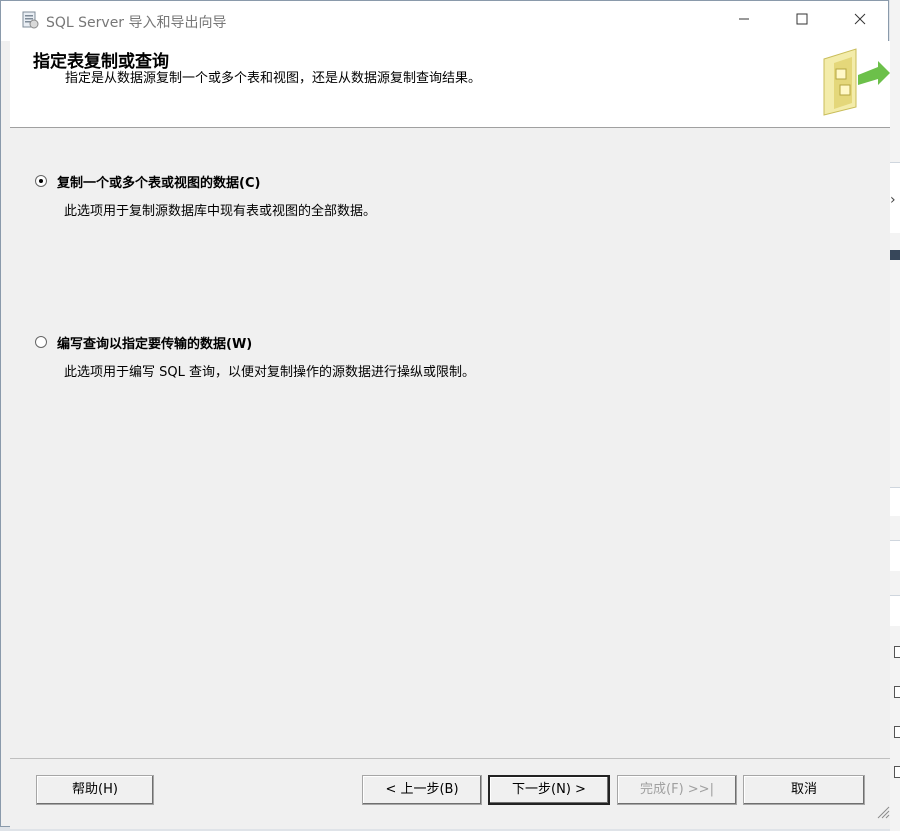  I want to click on wizard-graphic-icon, so click(856, 82).